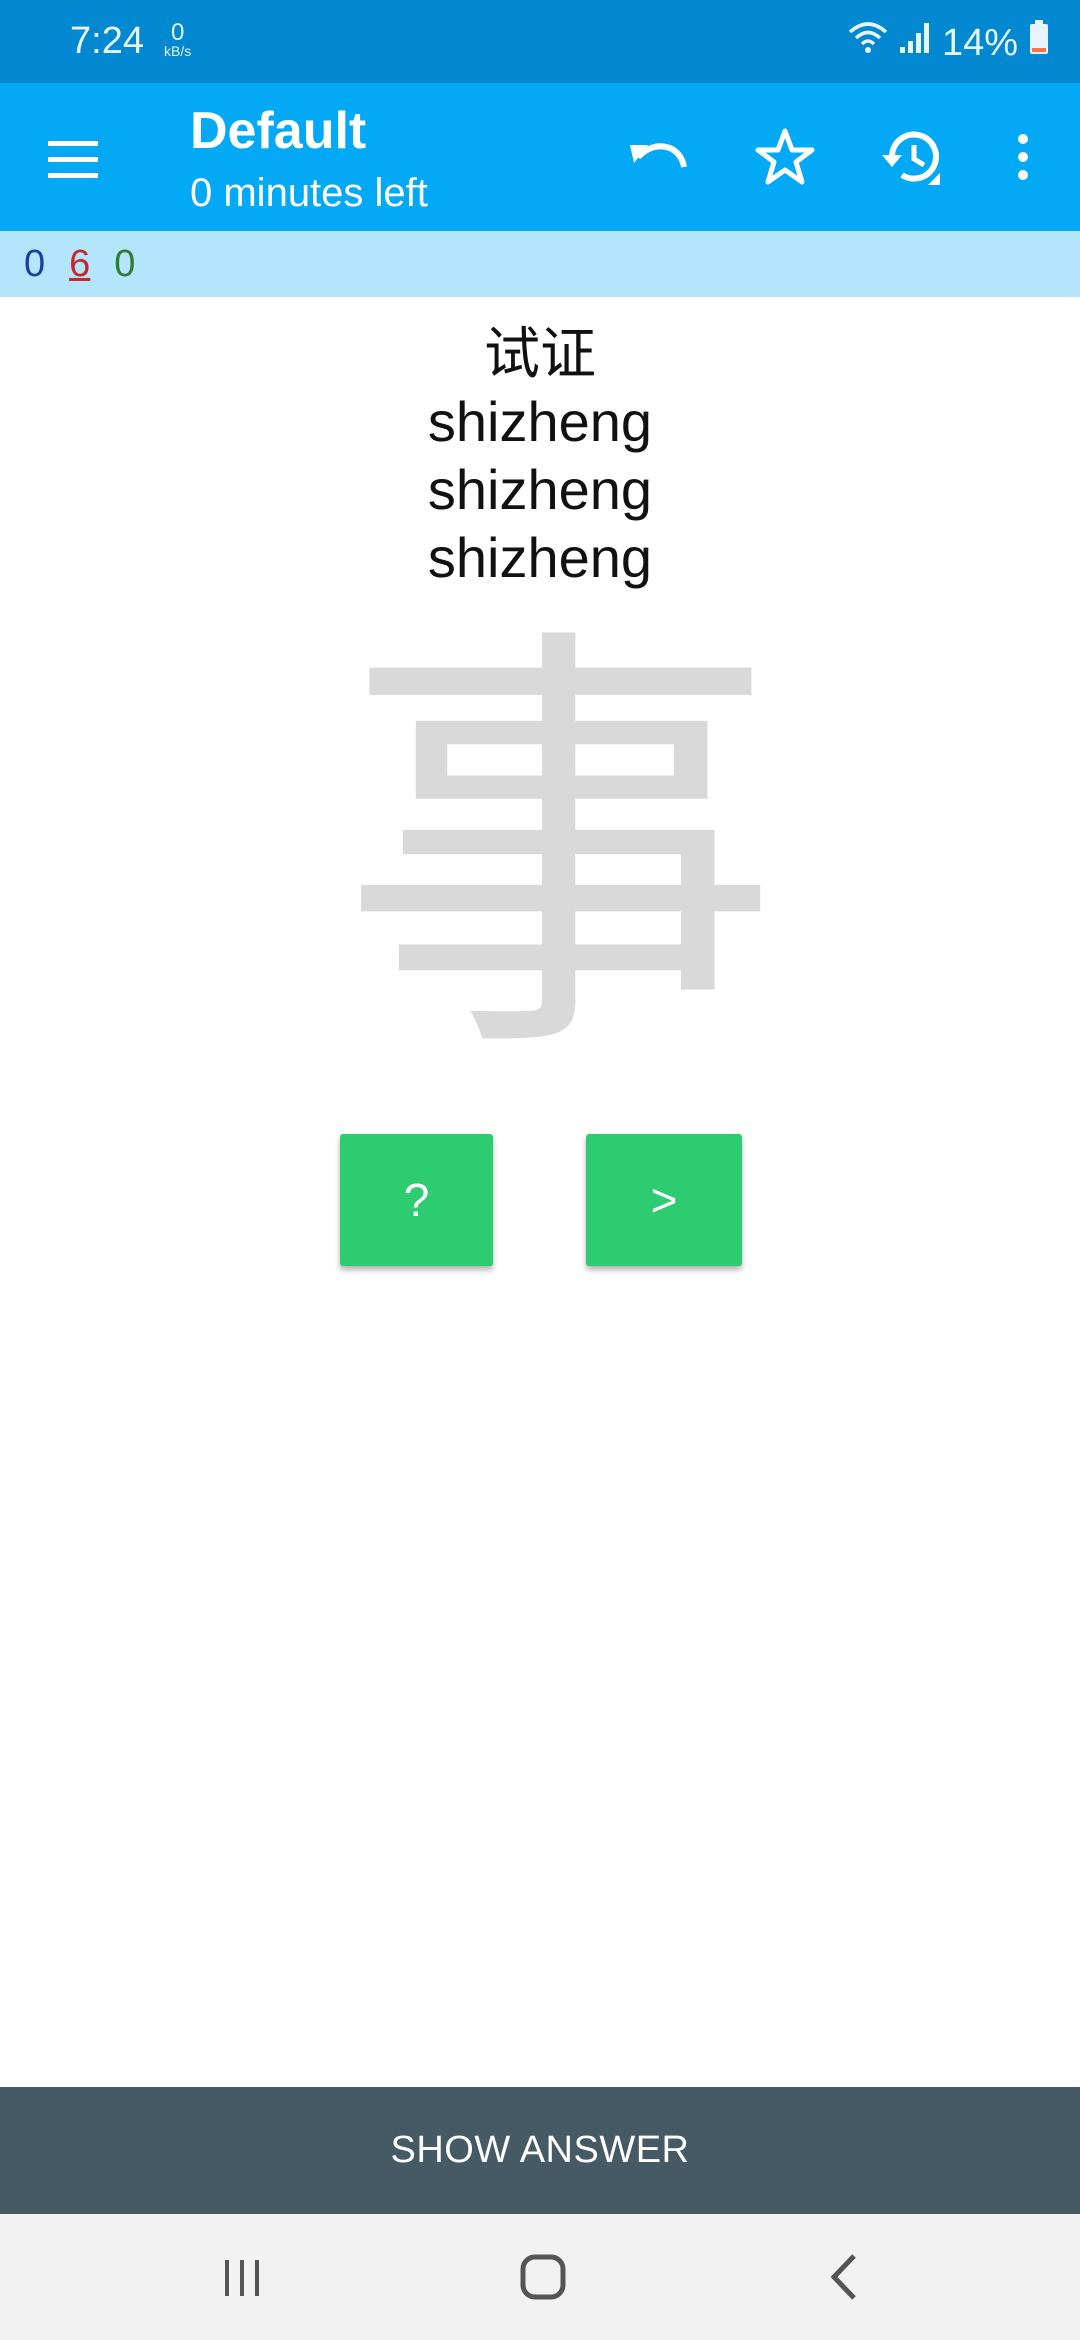 This screenshot has height=2340, width=1080. I want to click on network-speed: 0 kB/s, so click(178, 39).